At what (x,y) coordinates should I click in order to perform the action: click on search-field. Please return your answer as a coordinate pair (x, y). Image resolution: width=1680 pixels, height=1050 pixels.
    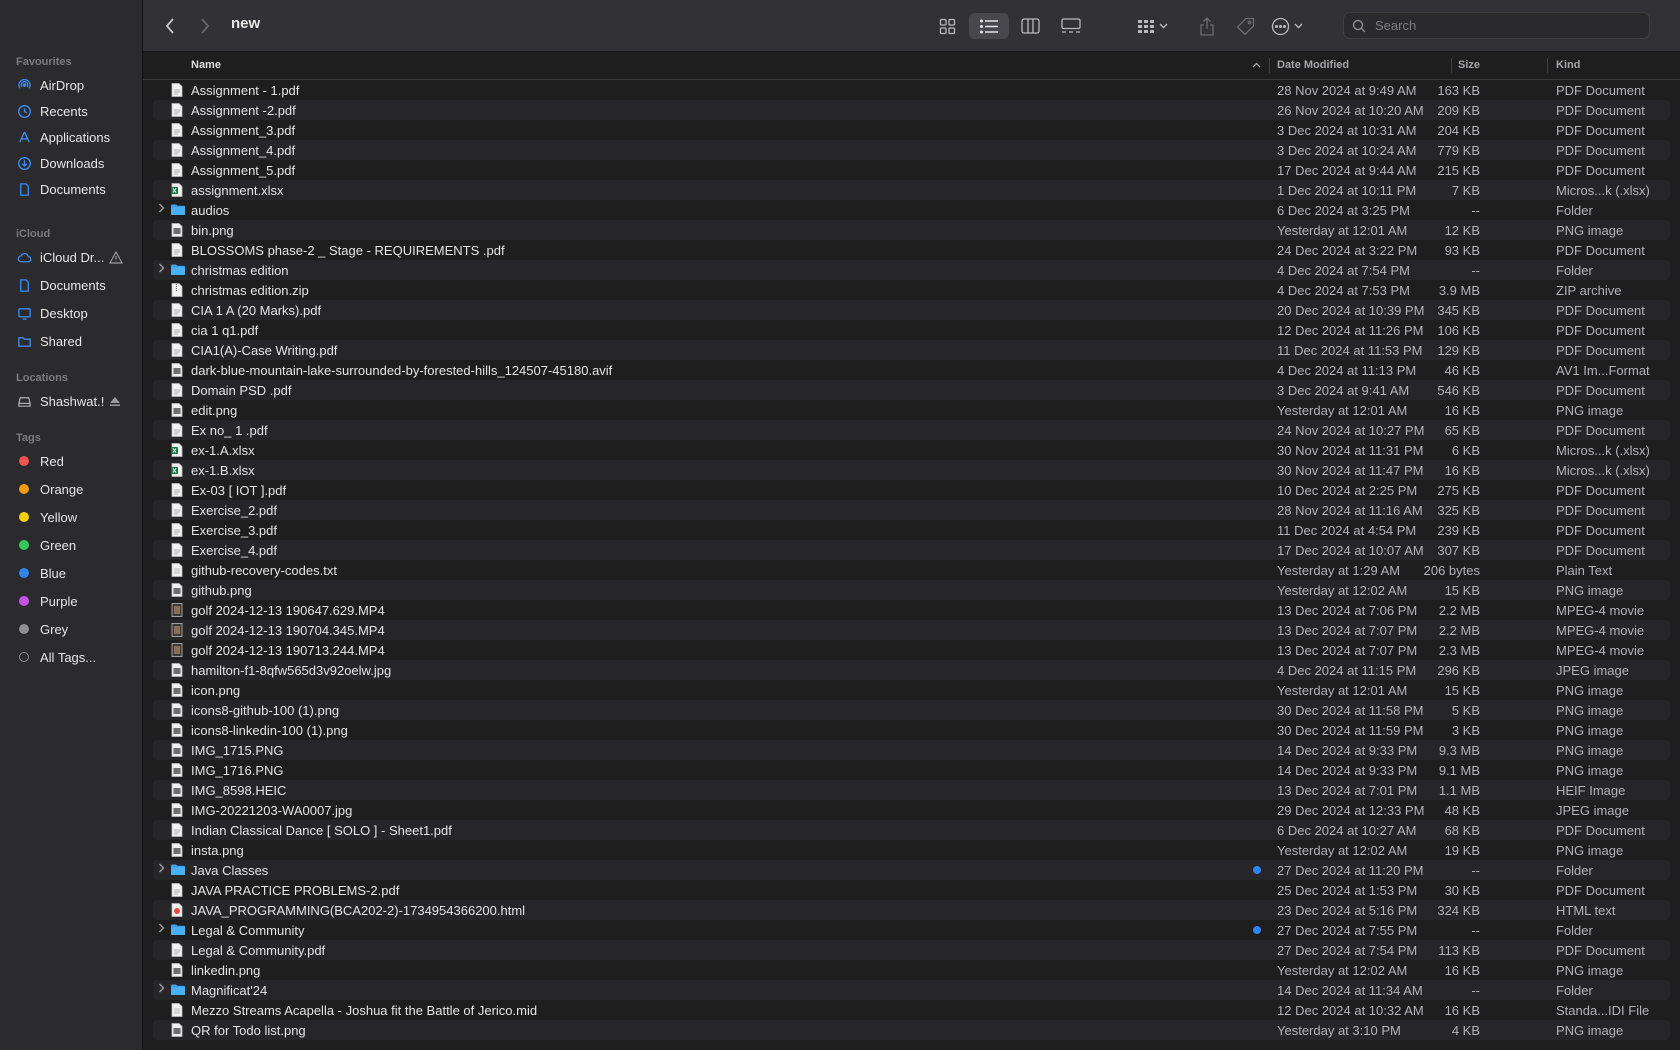
    Looking at the image, I should click on (1496, 25).